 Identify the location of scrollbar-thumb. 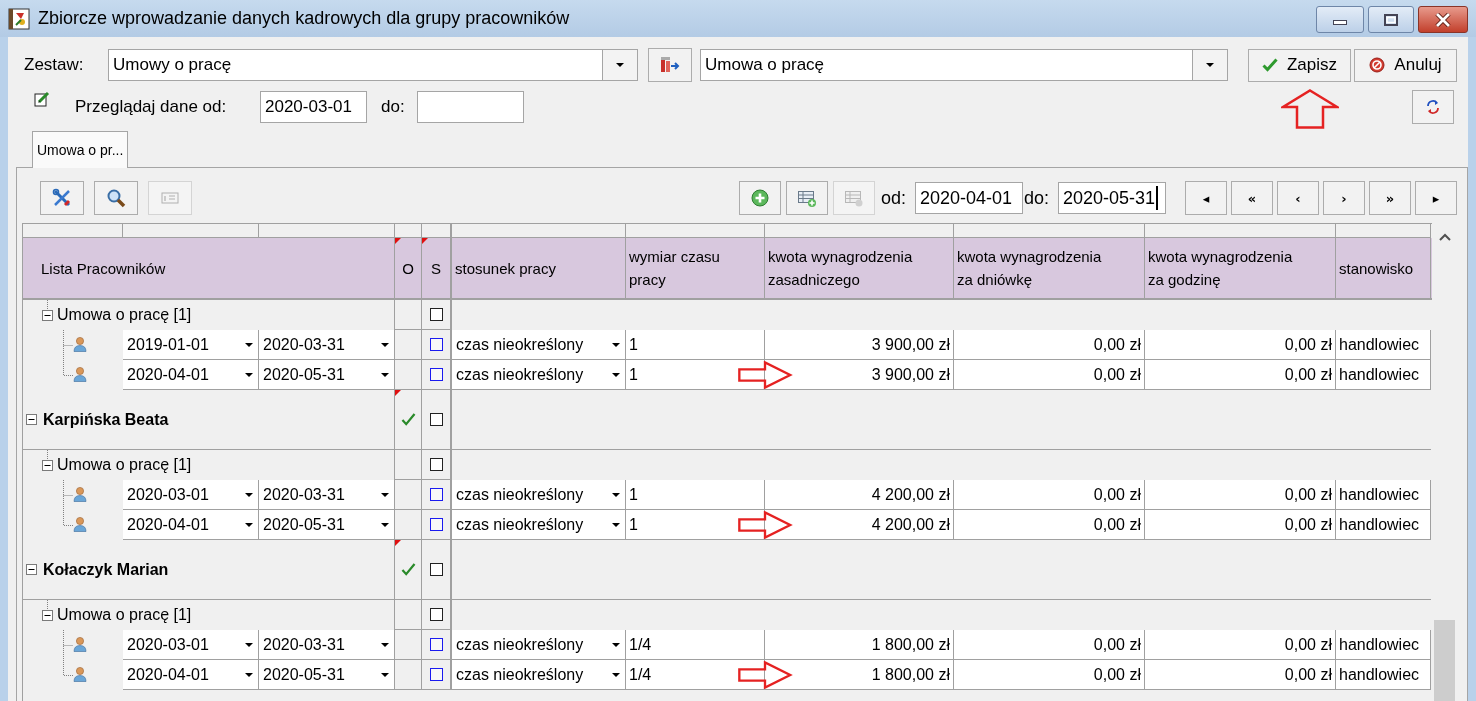
(1444, 660).